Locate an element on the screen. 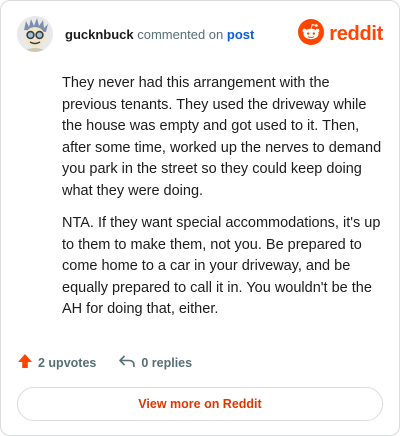  upvote-count: 2 upvotes is located at coordinates (67, 362).